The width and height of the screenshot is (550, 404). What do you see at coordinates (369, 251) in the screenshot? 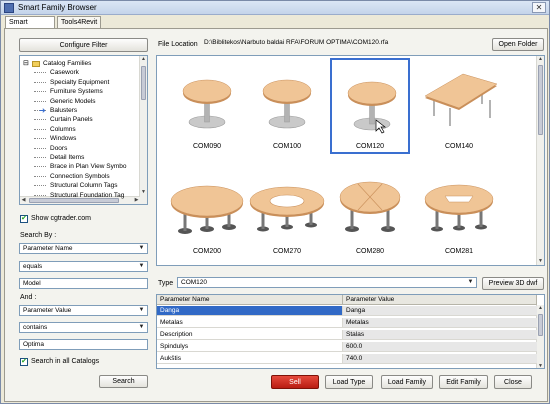
I see `family-thumbnail-label: COM280` at bounding box center [369, 251].